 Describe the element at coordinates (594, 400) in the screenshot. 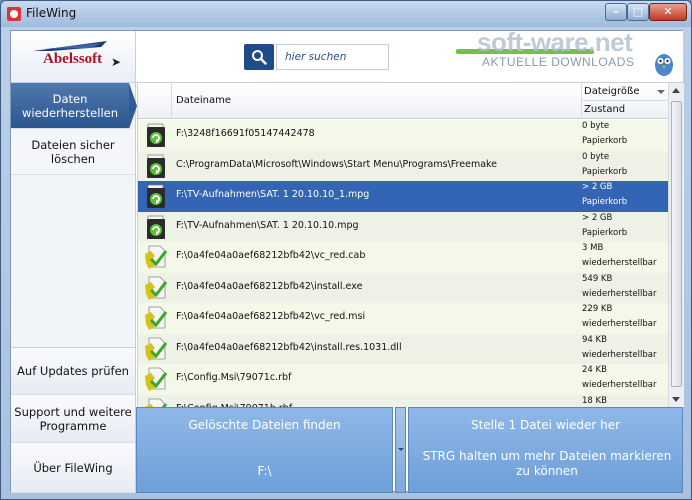

I see `file-size: 18 KB` at that location.